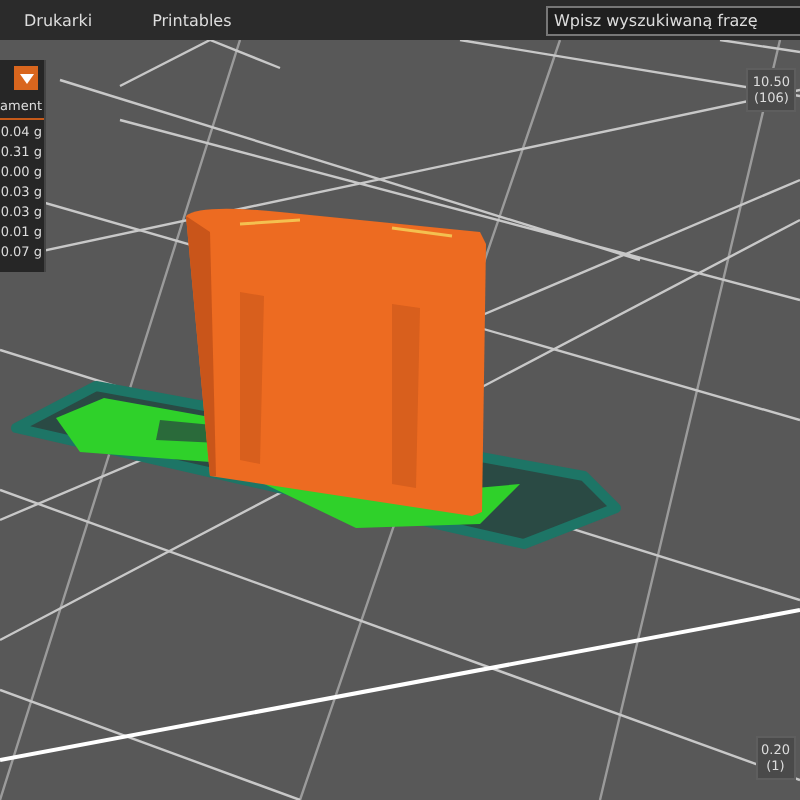  I want to click on dropdown-button, so click(26, 78).